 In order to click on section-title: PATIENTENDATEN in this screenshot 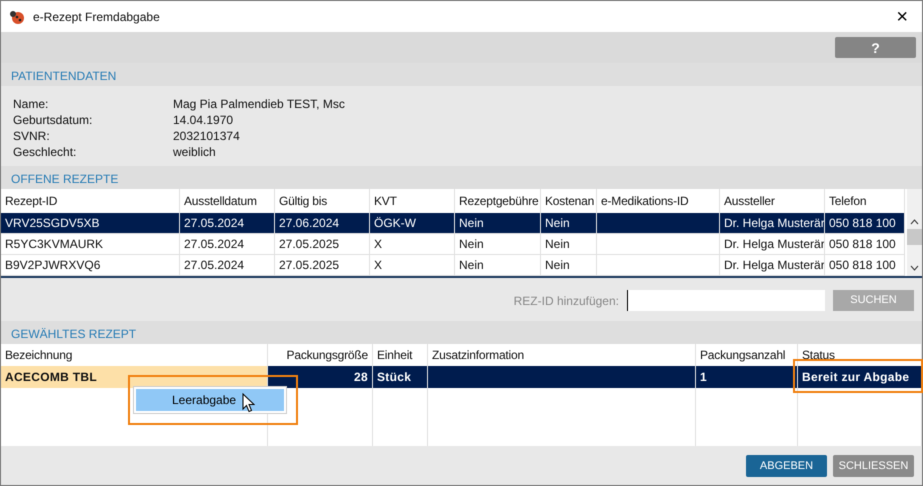, I will do `click(461, 74)`.